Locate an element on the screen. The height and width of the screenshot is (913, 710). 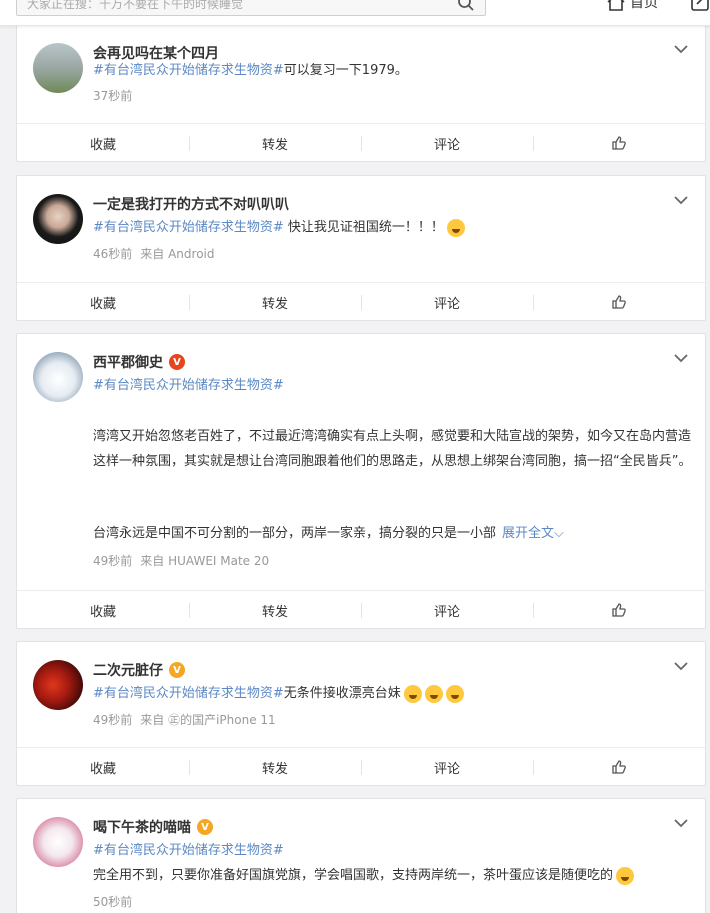
post-text: #有台湾民众开始储存求生物资# 快让我见证祖国统一！！！ is located at coordinates (279, 228).